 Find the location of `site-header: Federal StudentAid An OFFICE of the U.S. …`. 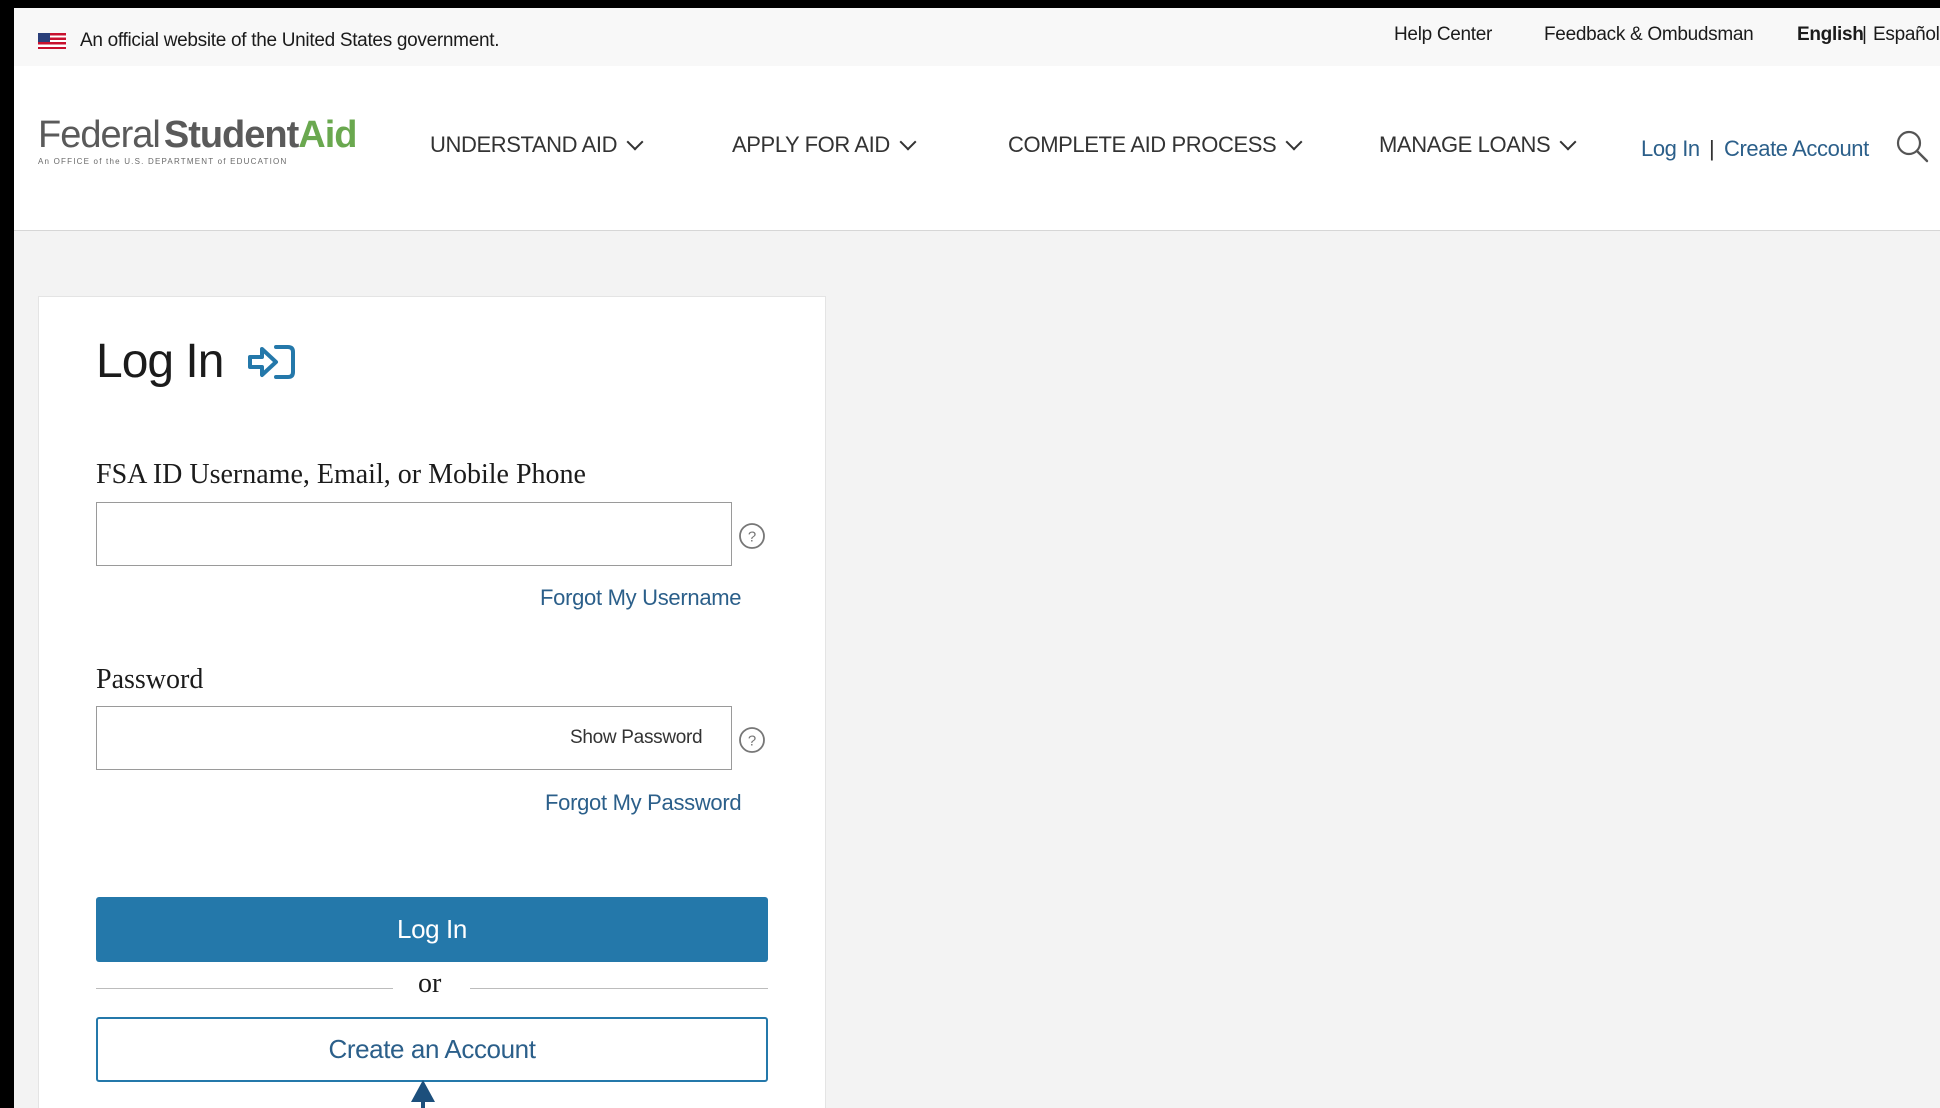

site-header: Federal StudentAid An OFFICE of the U.S. … is located at coordinates (977, 148).